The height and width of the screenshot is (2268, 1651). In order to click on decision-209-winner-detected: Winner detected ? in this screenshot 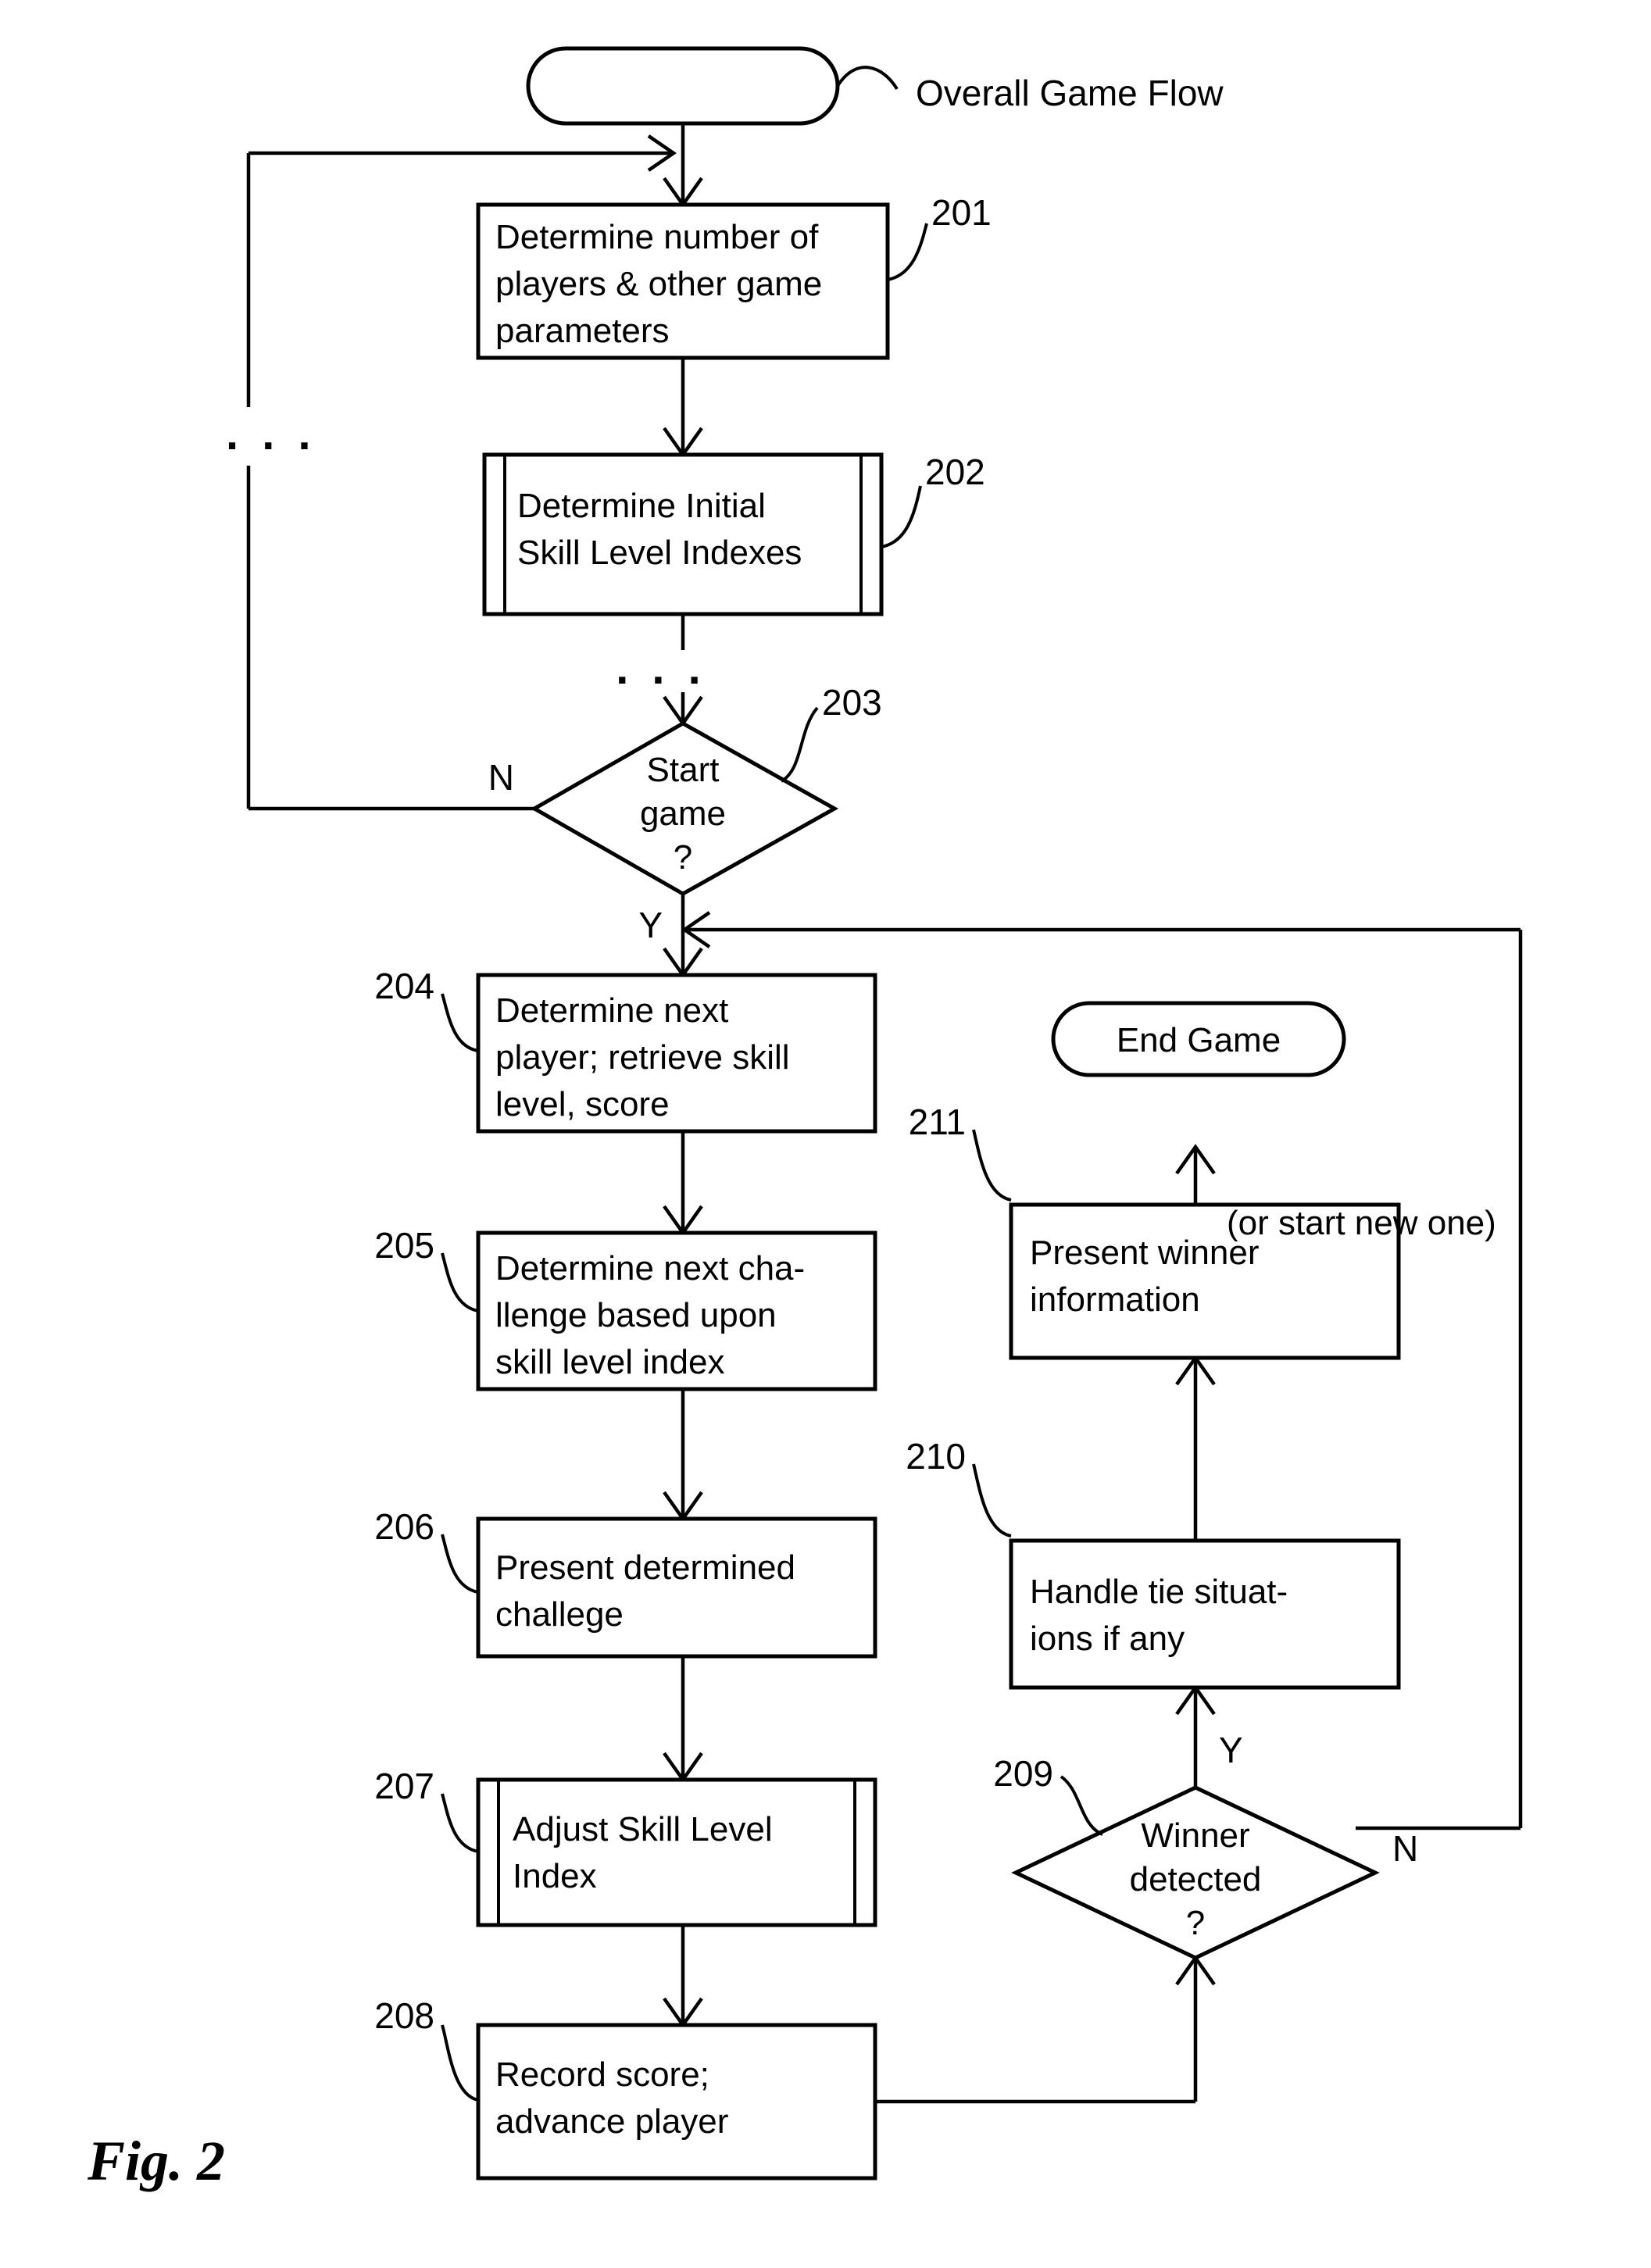, I will do `click(1195, 1872)`.